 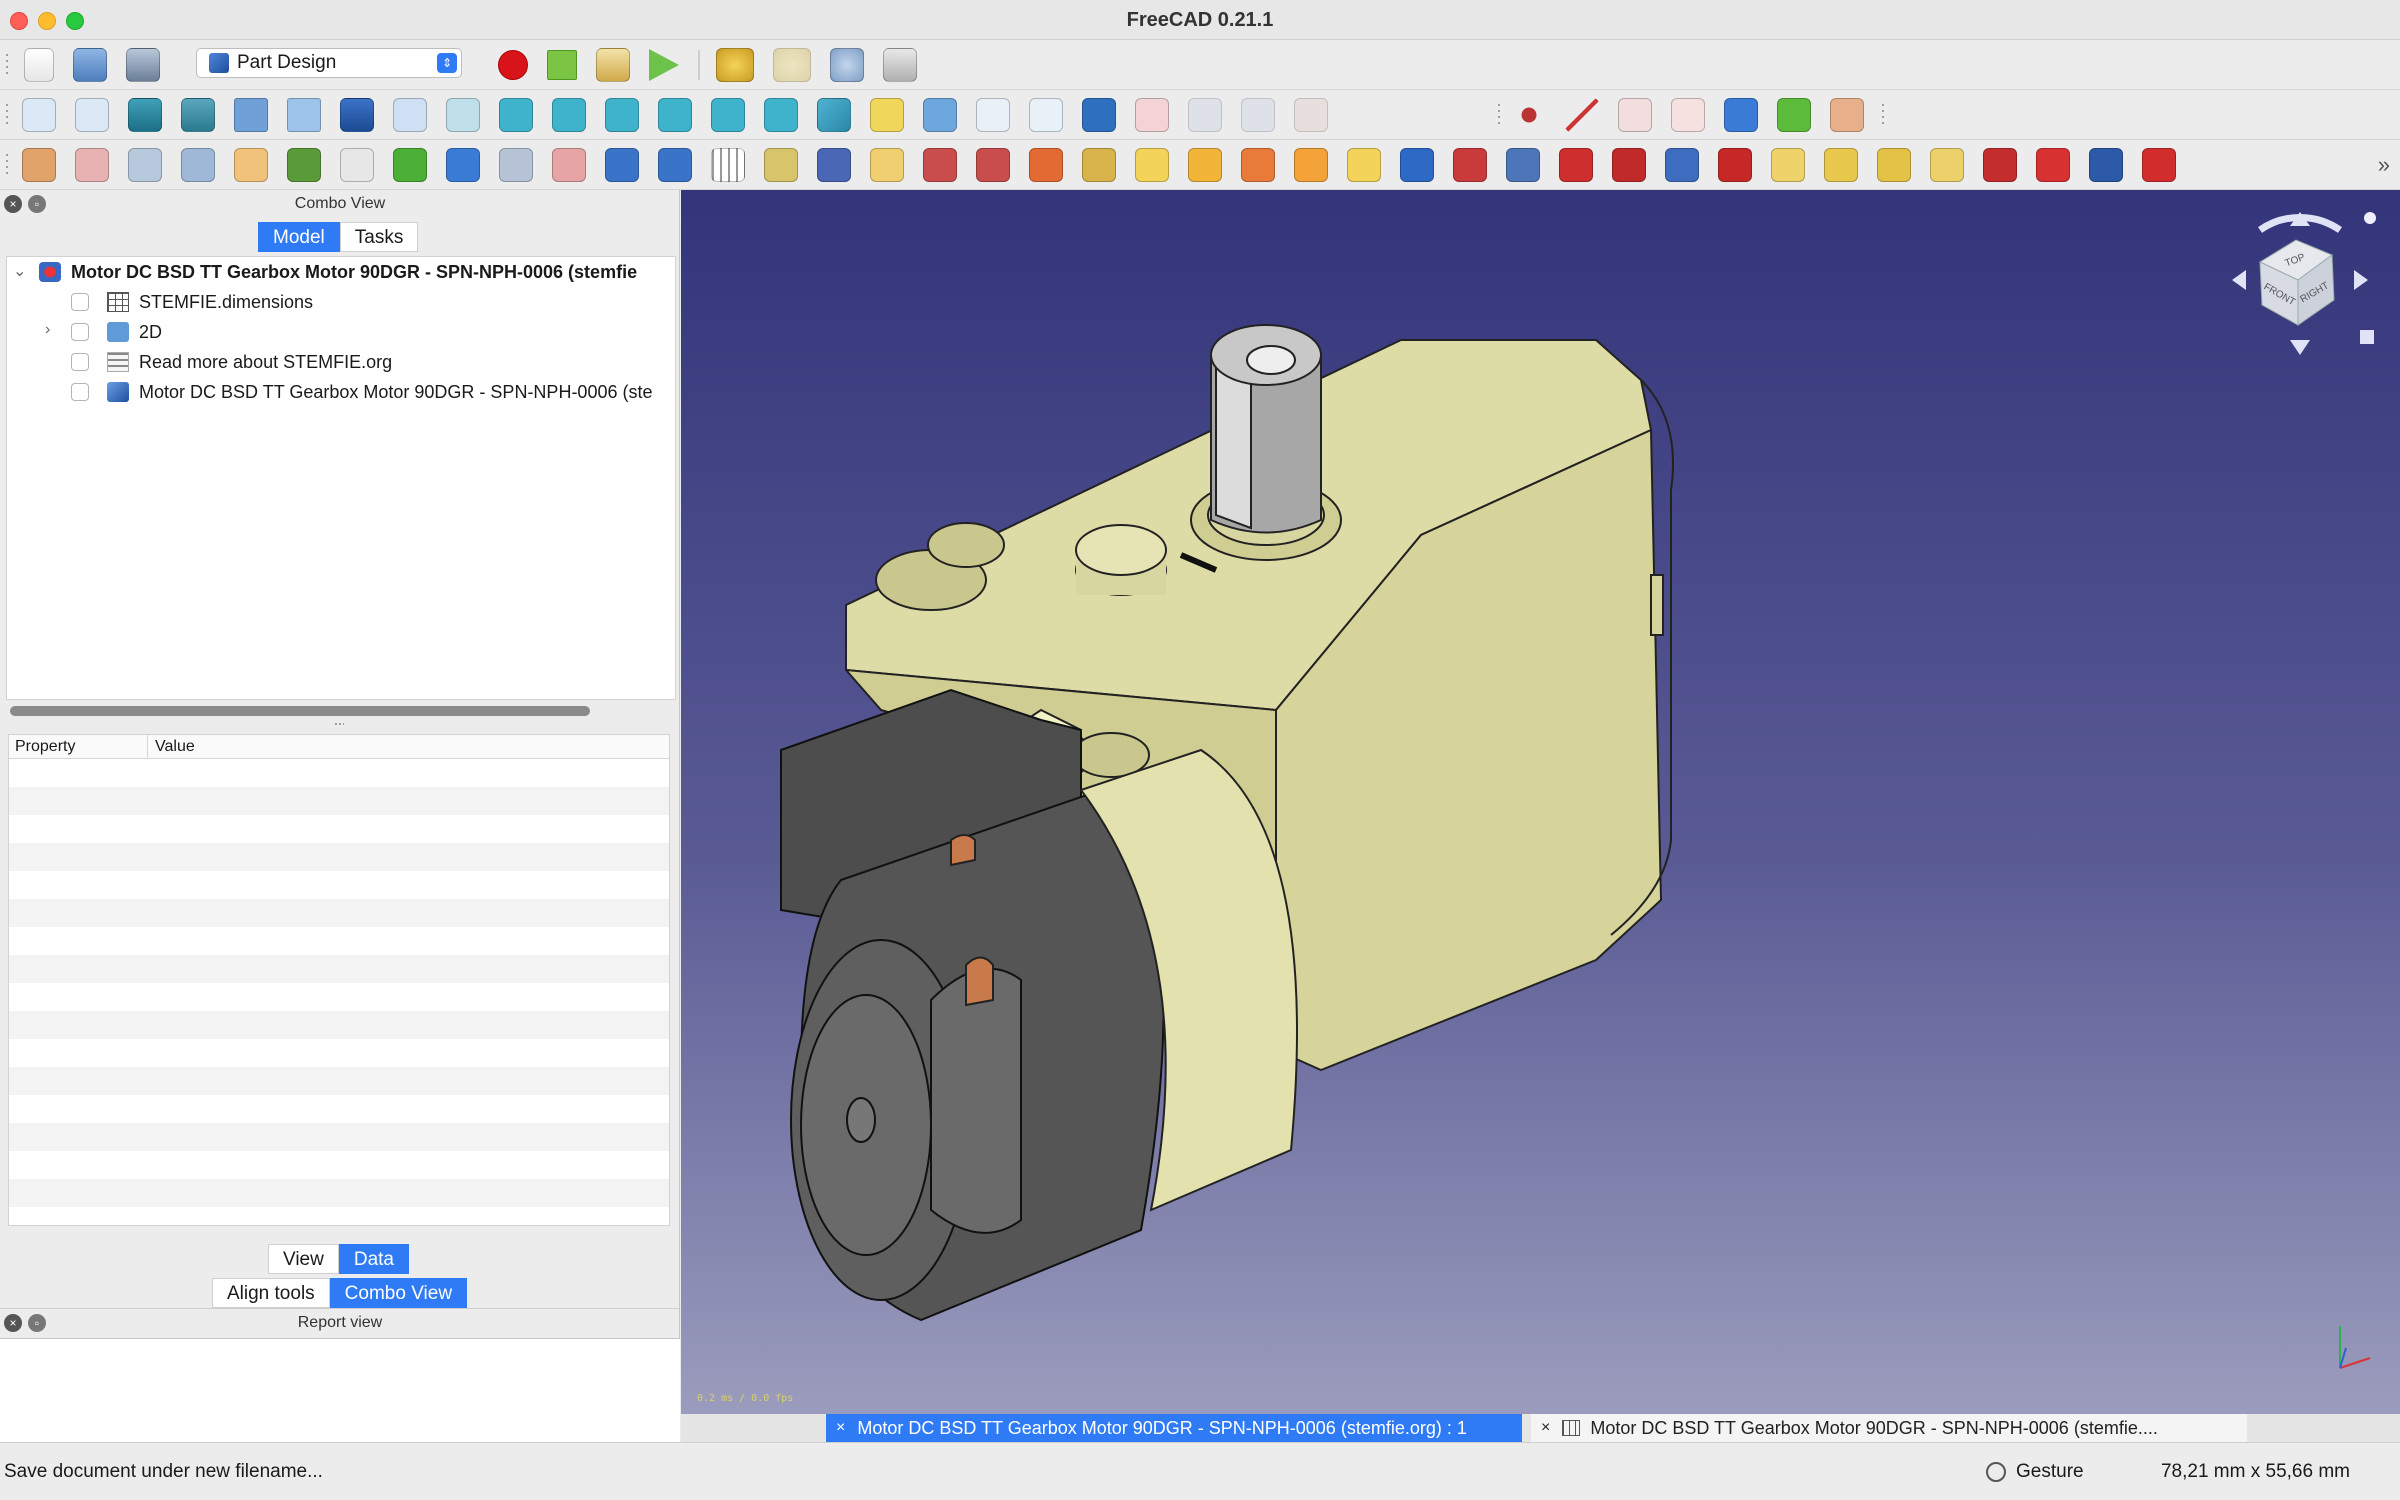 I want to click on shapebinder-icon, so click(x=1152, y=115).